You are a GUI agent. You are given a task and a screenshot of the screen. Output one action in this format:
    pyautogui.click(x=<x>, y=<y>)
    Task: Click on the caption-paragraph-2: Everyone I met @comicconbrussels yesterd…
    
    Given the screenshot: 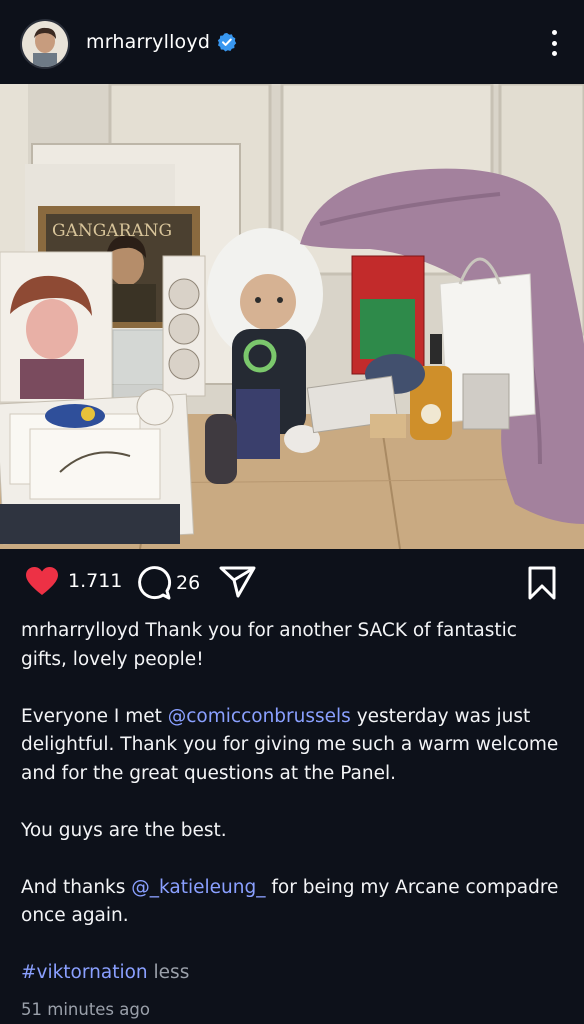 What is the action you would take?
    pyautogui.click(x=290, y=744)
    